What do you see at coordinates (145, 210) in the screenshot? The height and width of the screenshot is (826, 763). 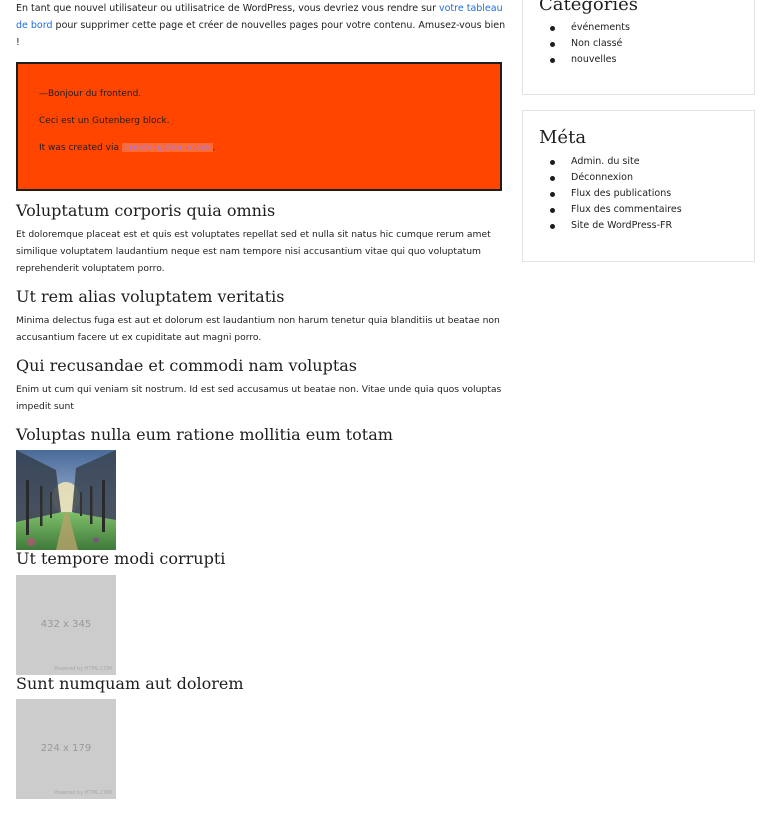 I see `post-title-1: Voluptatum corporis quia omnis` at bounding box center [145, 210].